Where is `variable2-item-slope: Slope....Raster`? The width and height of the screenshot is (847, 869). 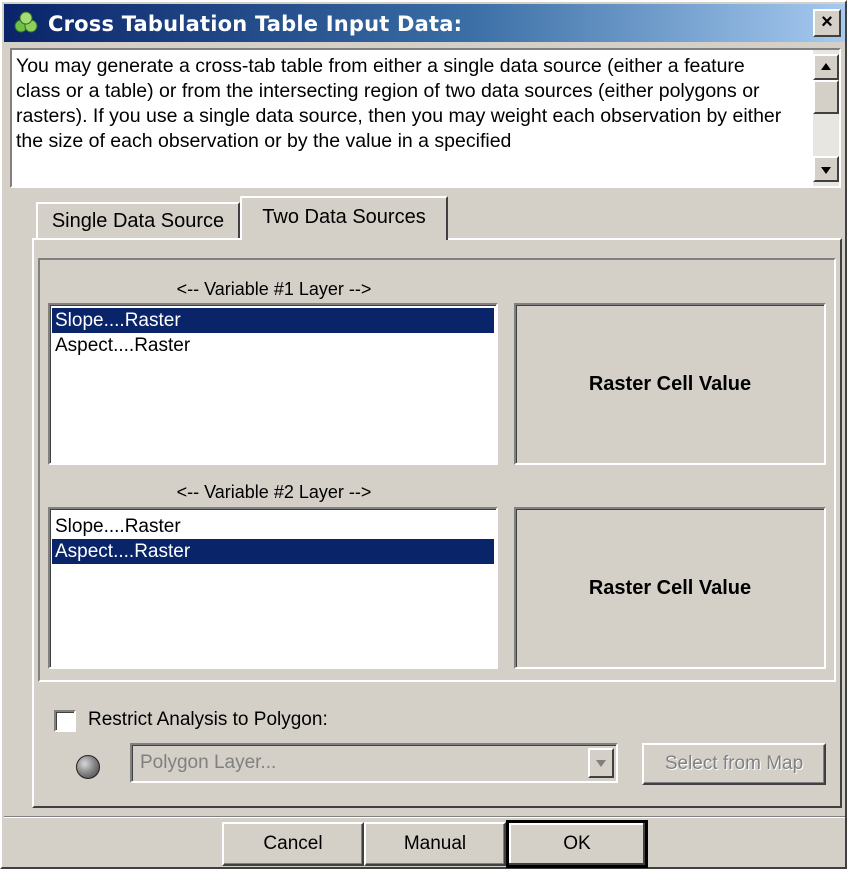
variable2-item-slope: Slope....Raster is located at coordinates (273, 526).